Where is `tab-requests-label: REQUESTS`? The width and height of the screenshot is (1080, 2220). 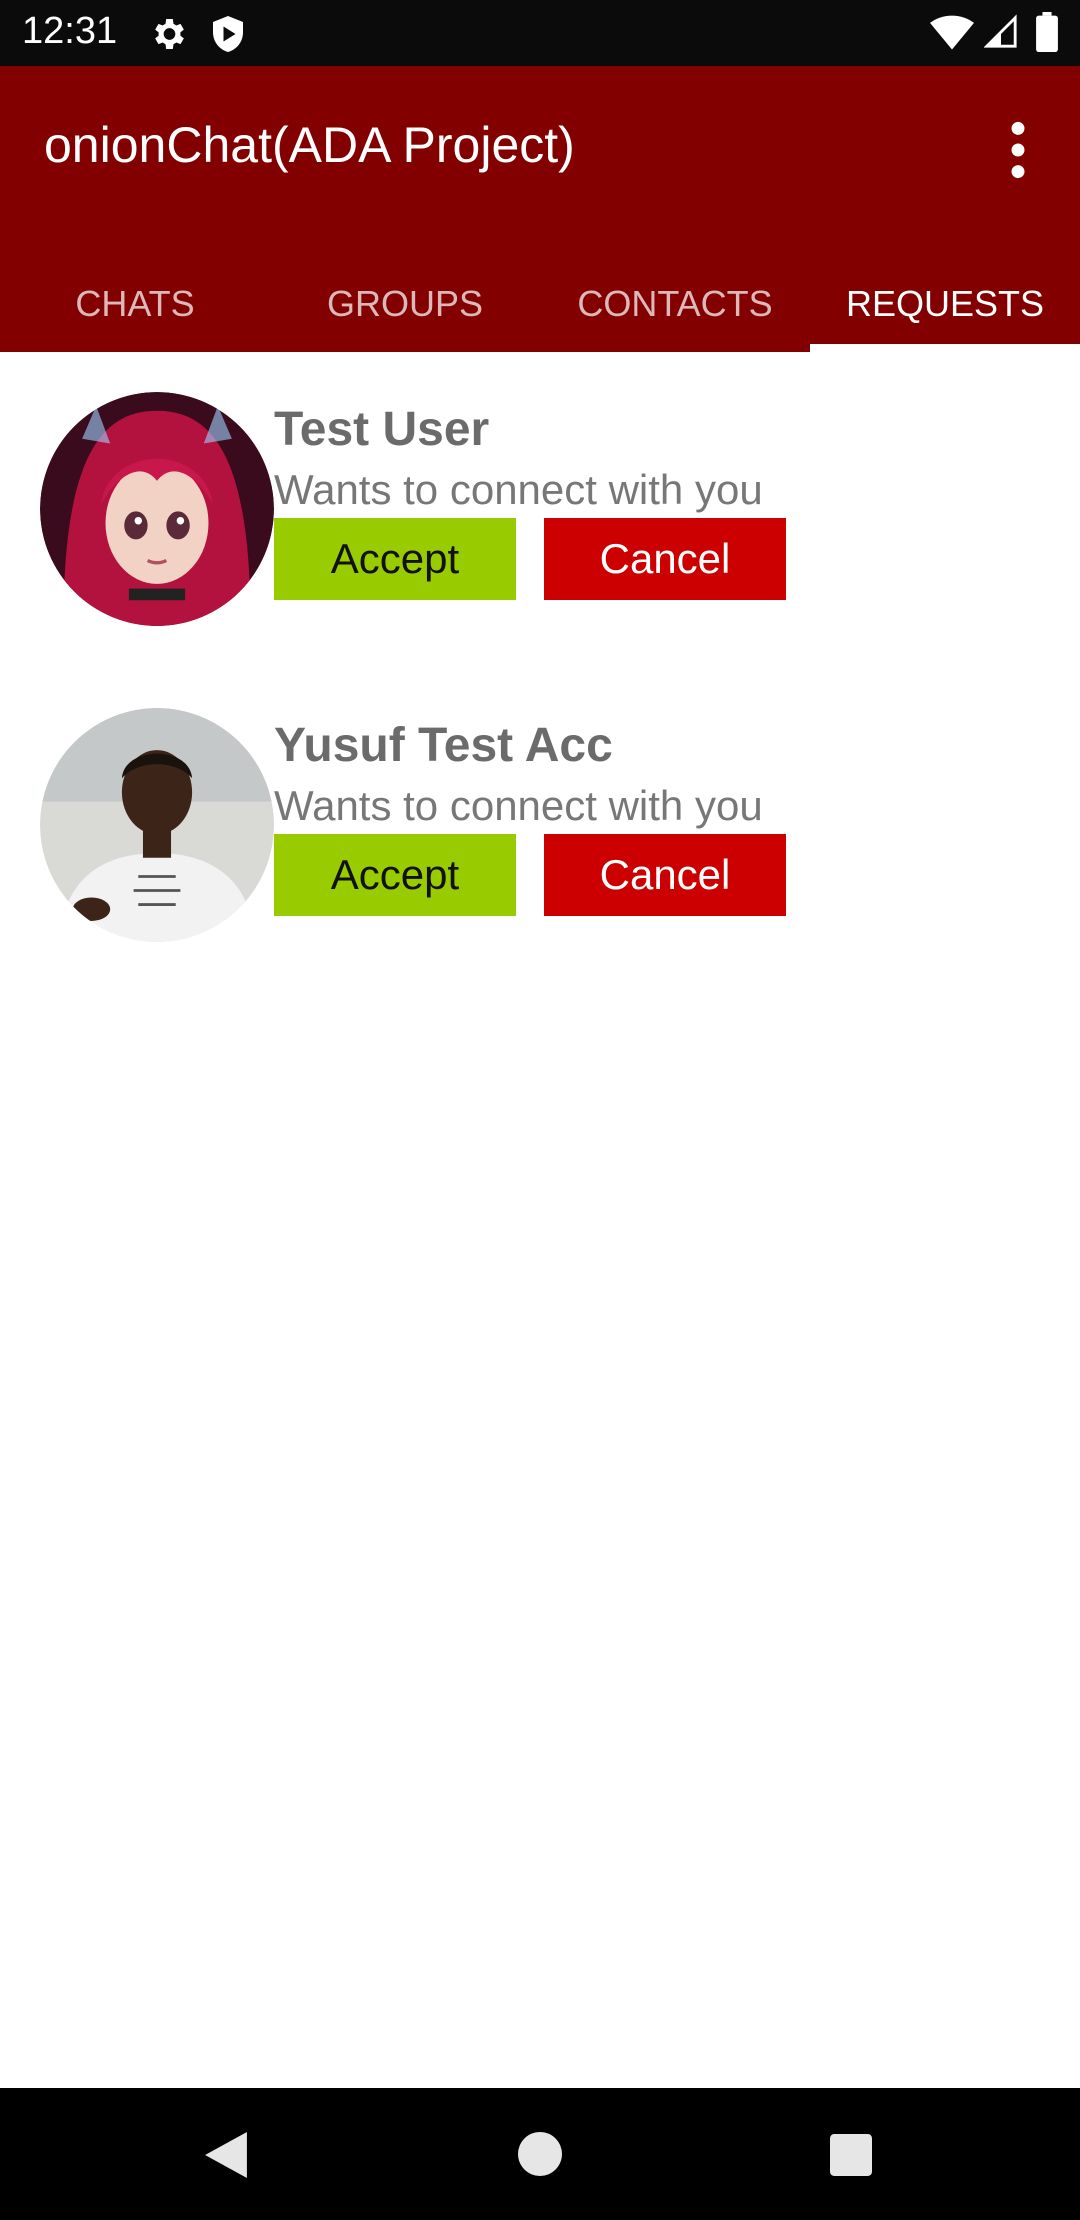 tab-requests-label: REQUESTS is located at coordinates (945, 303).